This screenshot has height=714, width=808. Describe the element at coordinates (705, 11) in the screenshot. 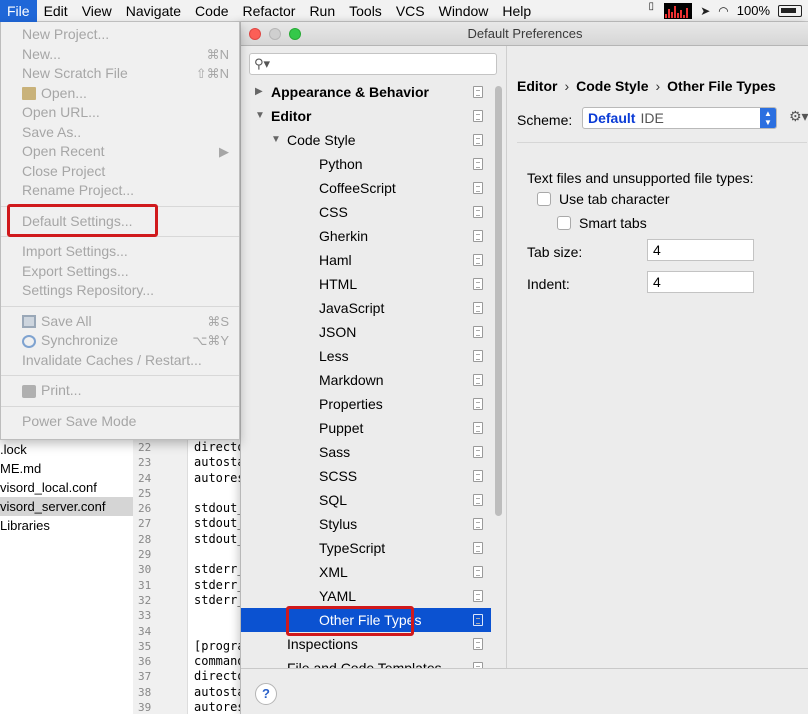

I see `send-arrow-icon: ➤` at that location.